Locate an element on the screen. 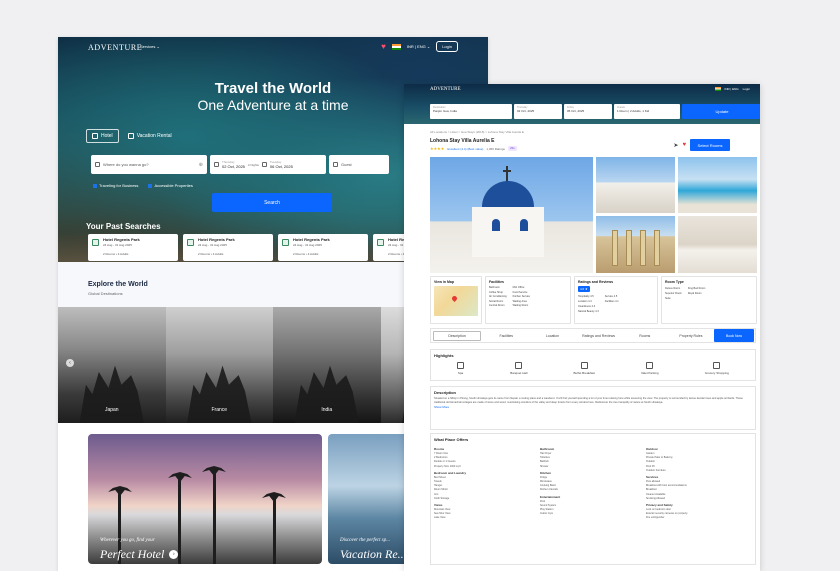  show-more-link: Show More is located at coordinates (593, 407).